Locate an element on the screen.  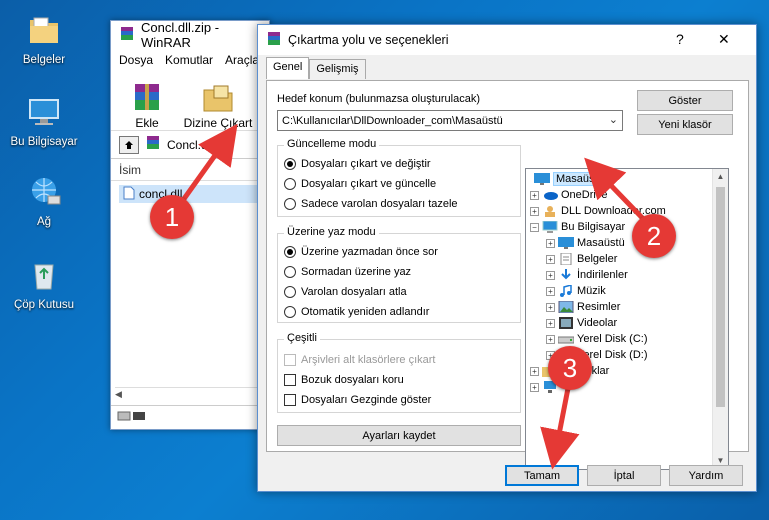
extract-to-label: Dizine Çıkart is located at coordinates (218, 123).